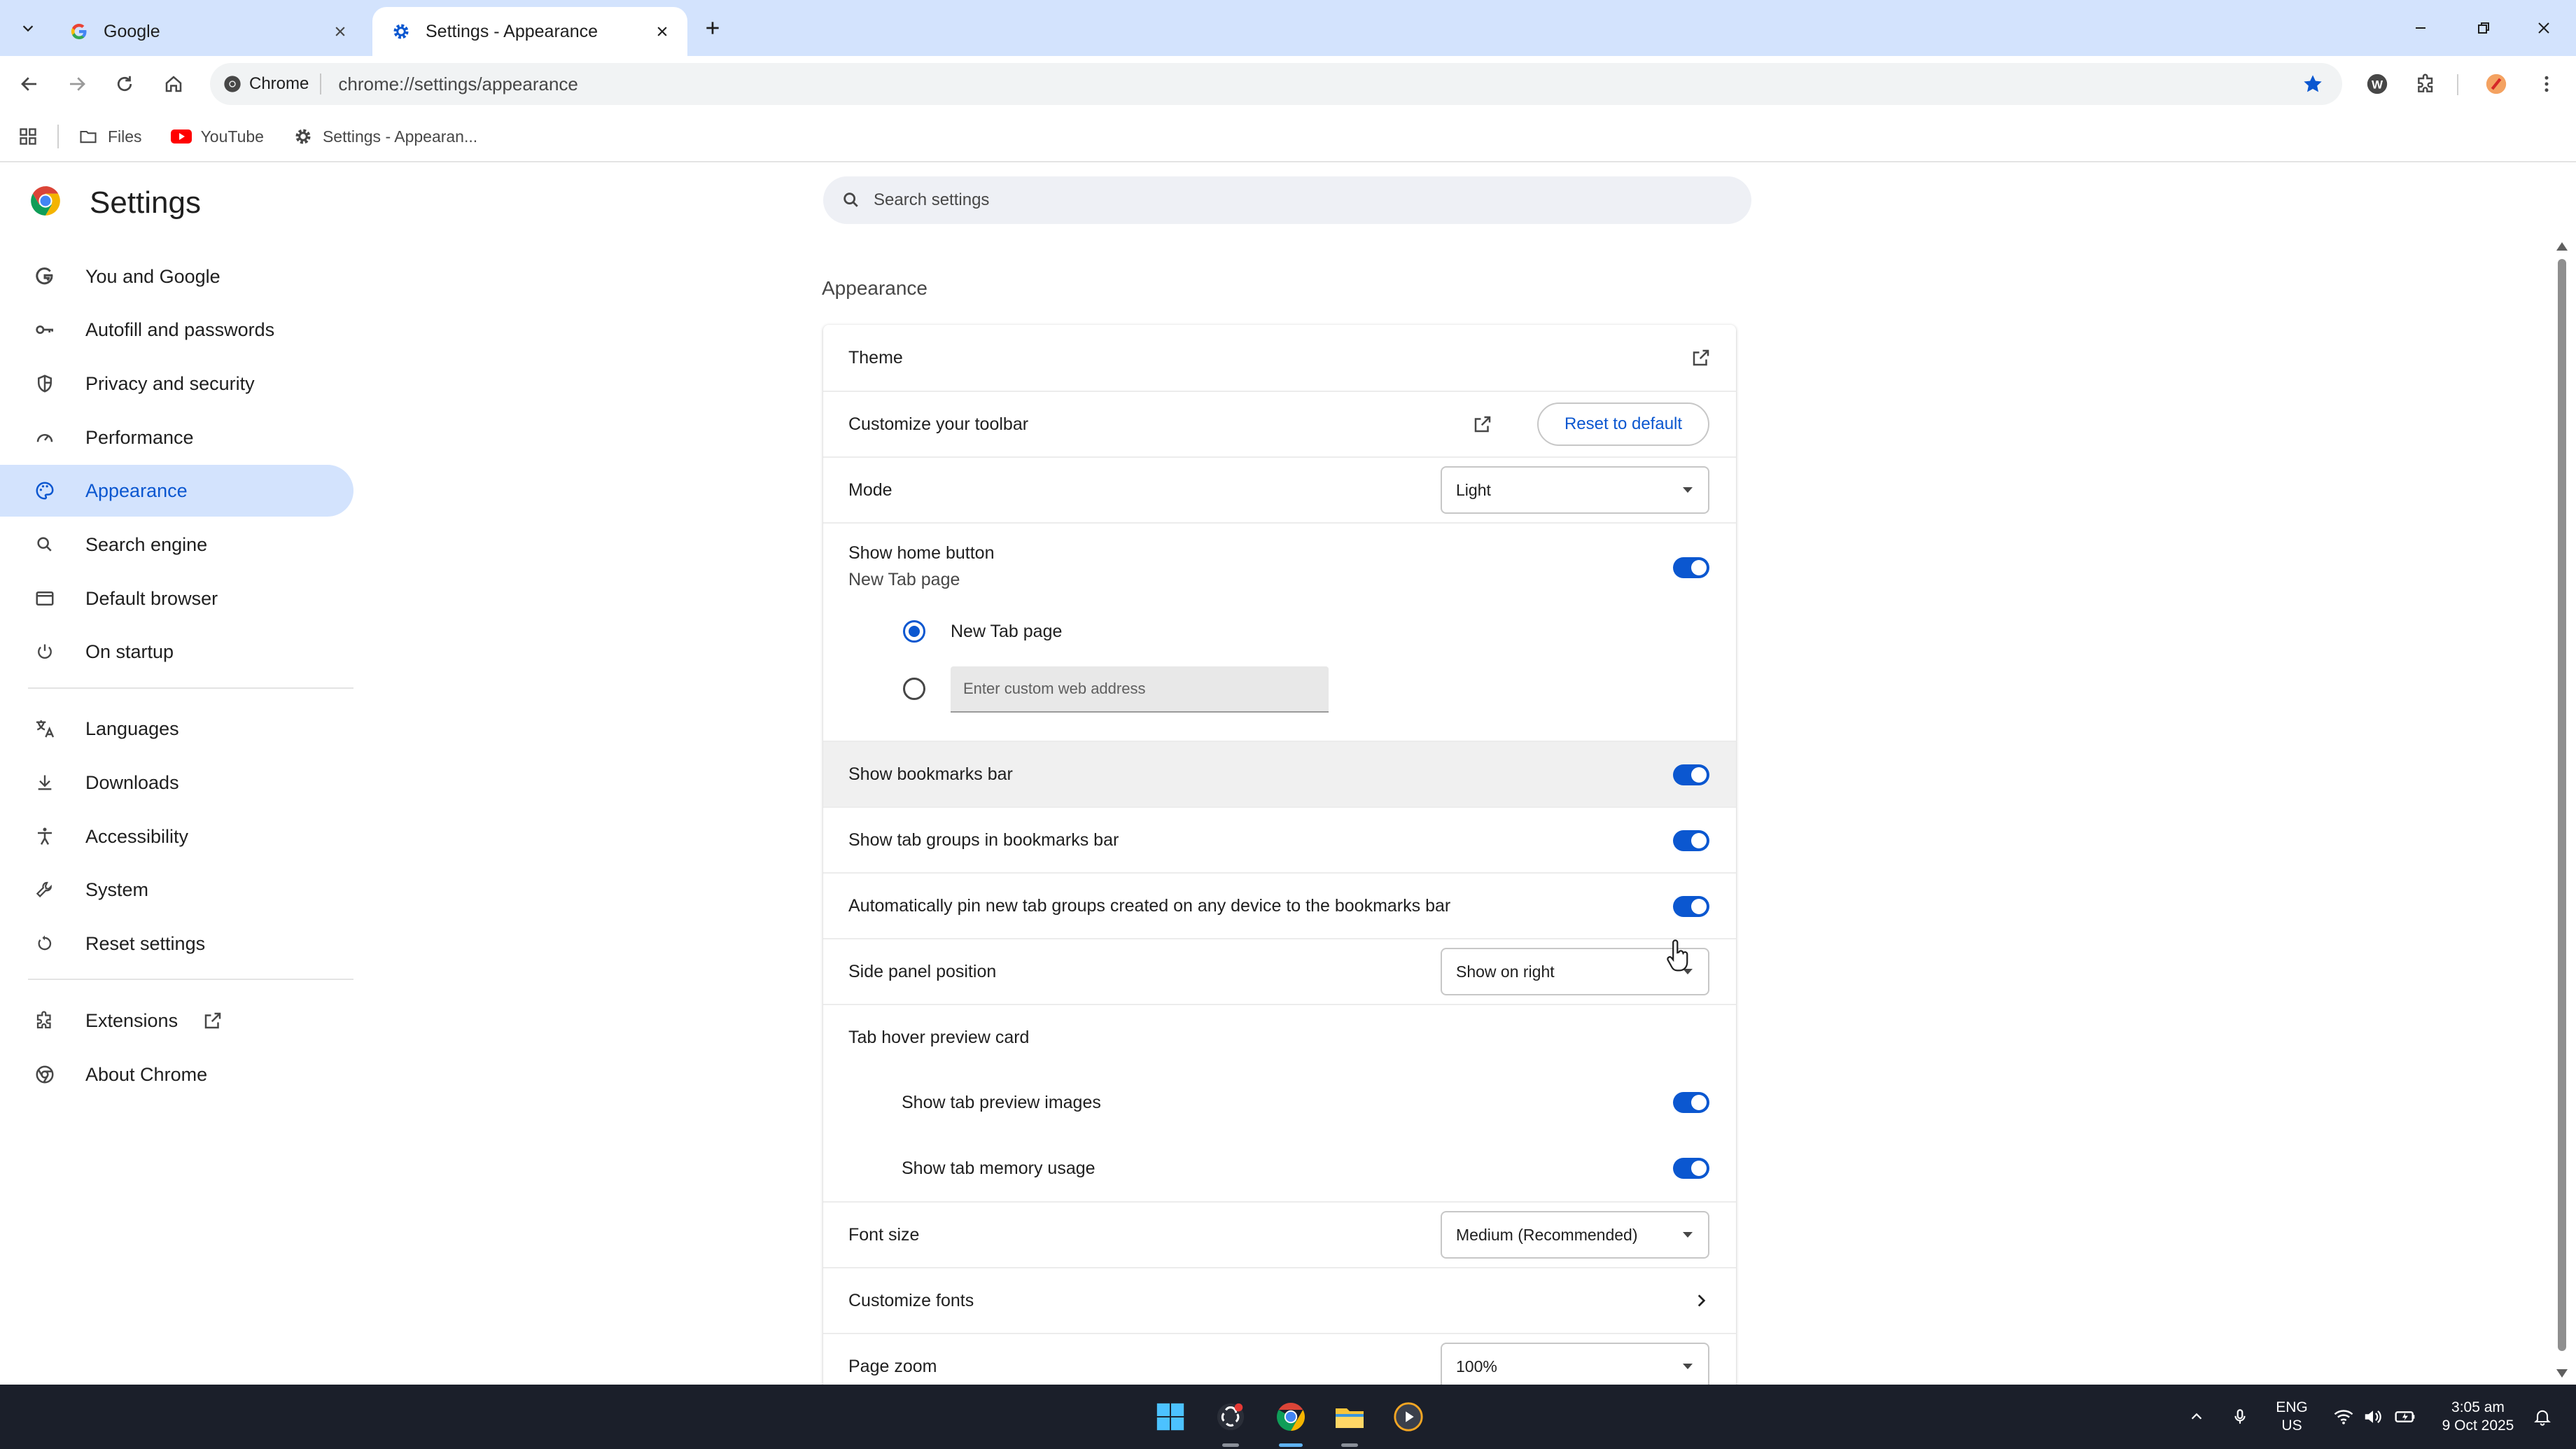  I want to click on folder-icon, so click(88, 136).